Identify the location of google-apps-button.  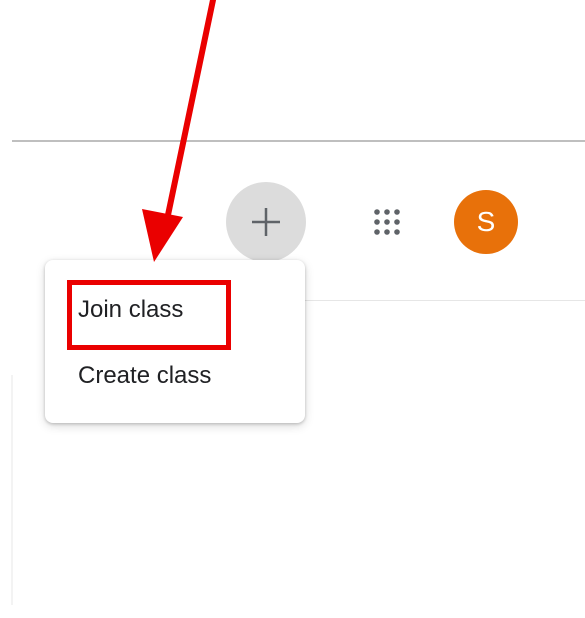
(387, 222).